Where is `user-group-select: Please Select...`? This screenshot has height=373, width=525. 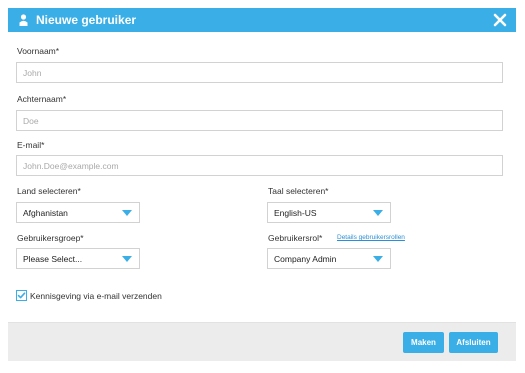 user-group-select: Please Select... is located at coordinates (78, 258).